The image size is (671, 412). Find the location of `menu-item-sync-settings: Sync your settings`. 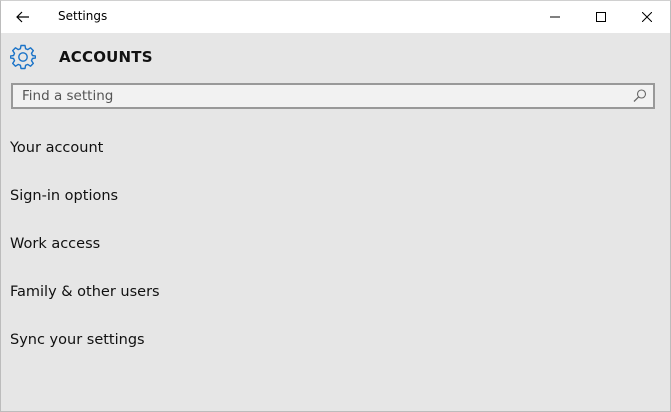

menu-item-sync-settings: Sync your settings is located at coordinates (151, 341).